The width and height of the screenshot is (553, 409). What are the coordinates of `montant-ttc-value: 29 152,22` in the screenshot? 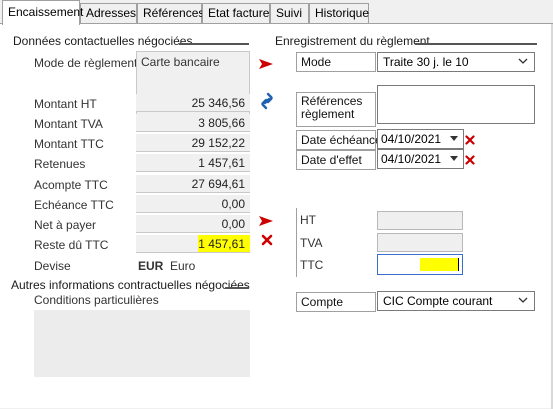 It's located at (193, 143).